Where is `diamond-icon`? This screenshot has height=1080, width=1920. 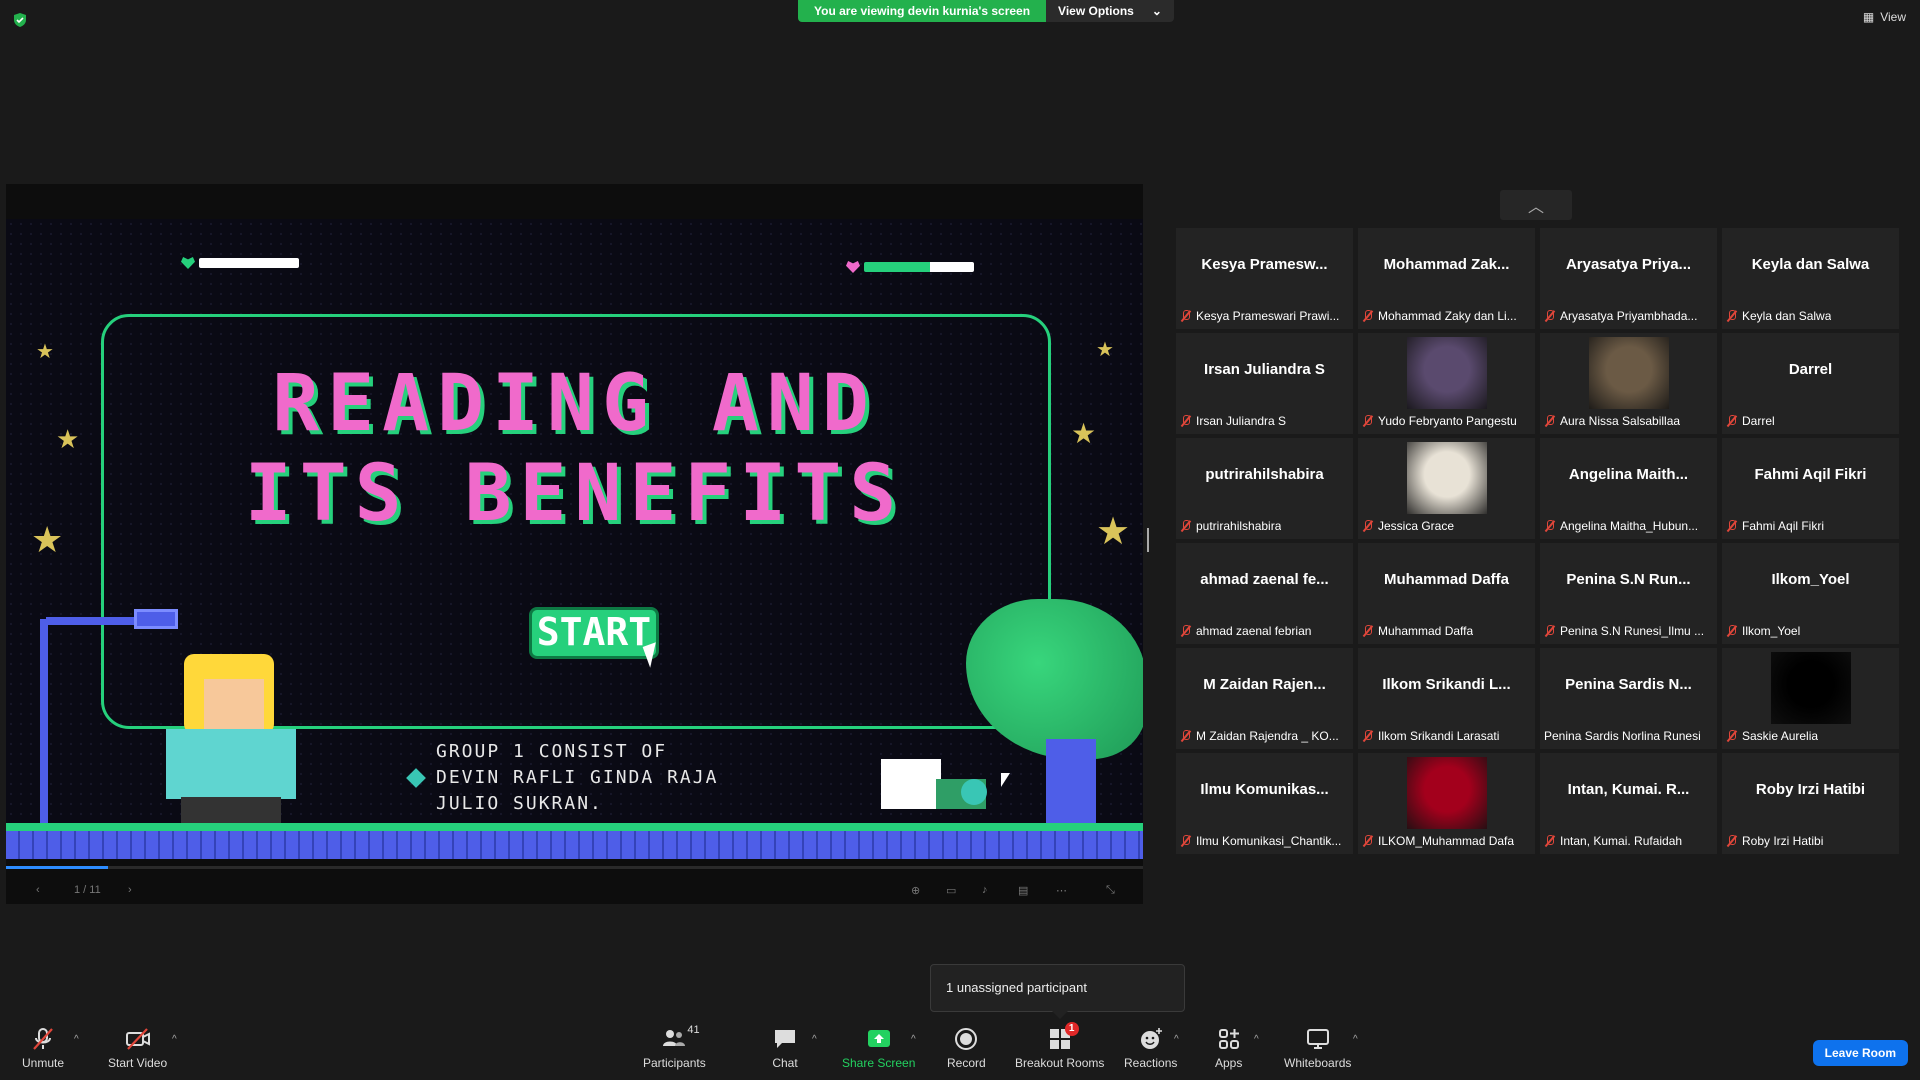 diamond-icon is located at coordinates (416, 778).